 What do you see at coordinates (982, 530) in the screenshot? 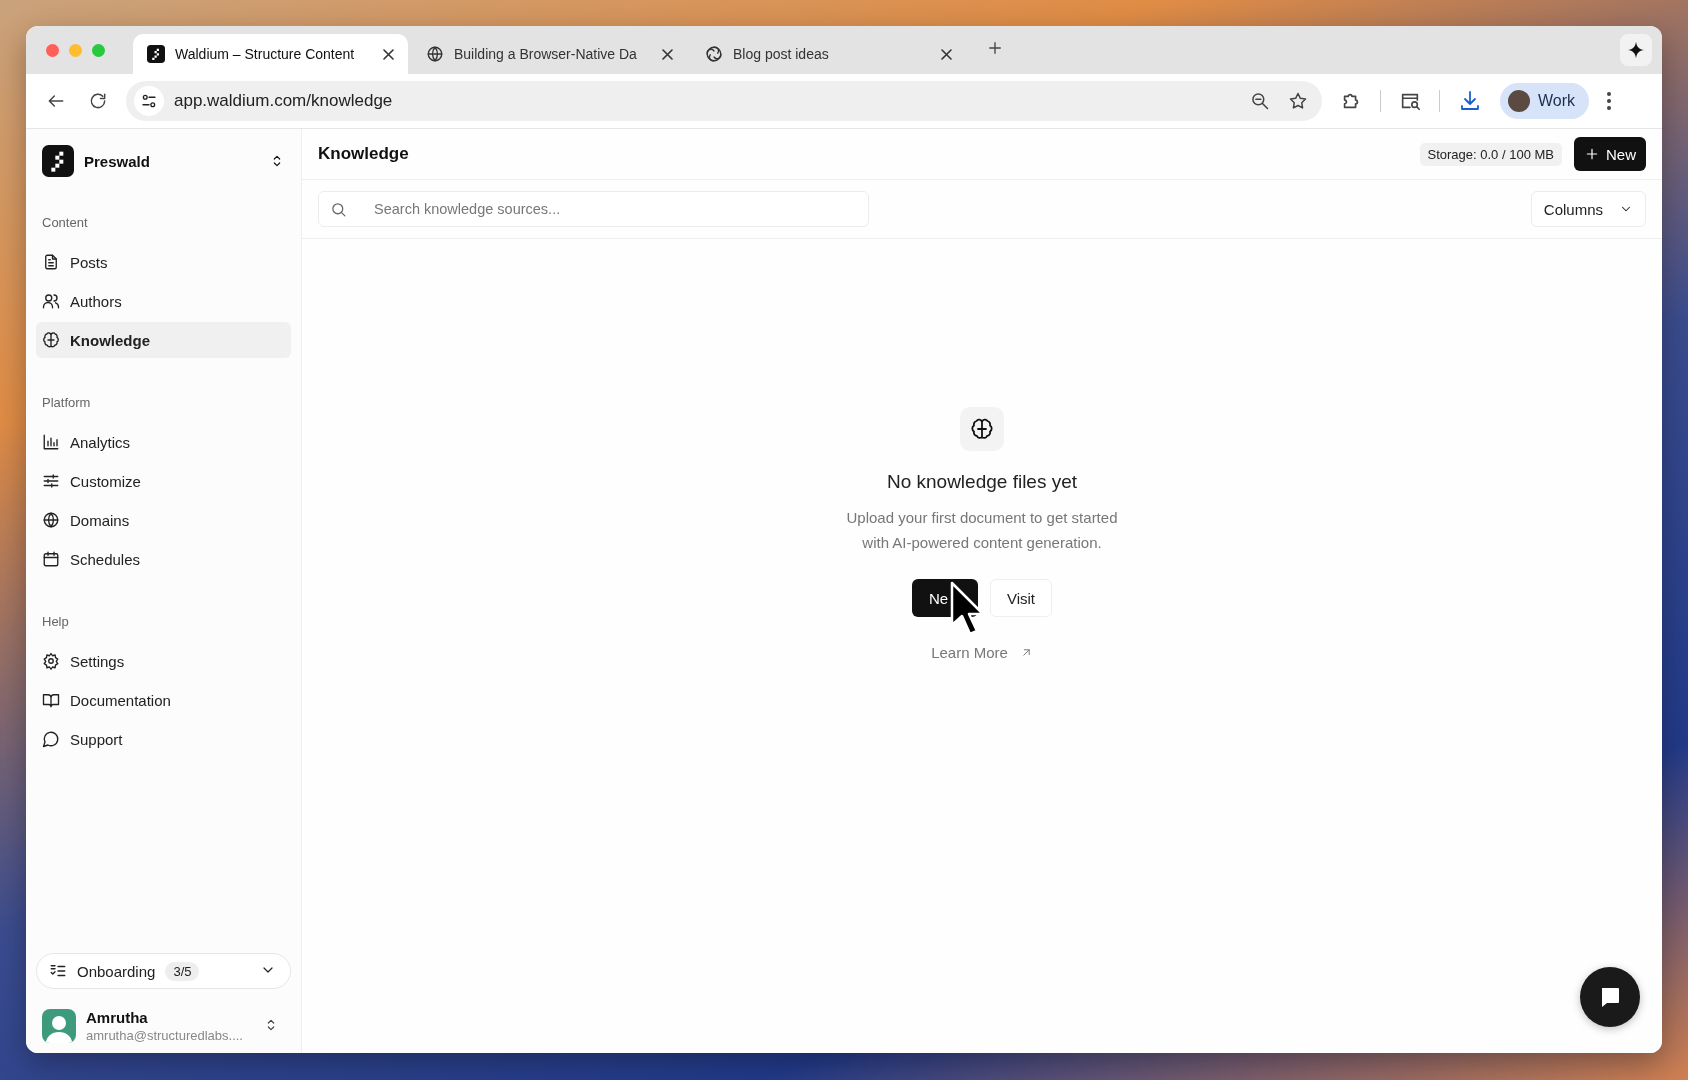
I see `empty-state-text: Upload your first document to get started with AI-powered content generation.` at bounding box center [982, 530].